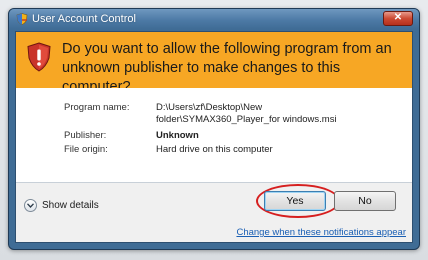  What do you see at coordinates (22, 19) in the screenshot?
I see `shield-icon` at bounding box center [22, 19].